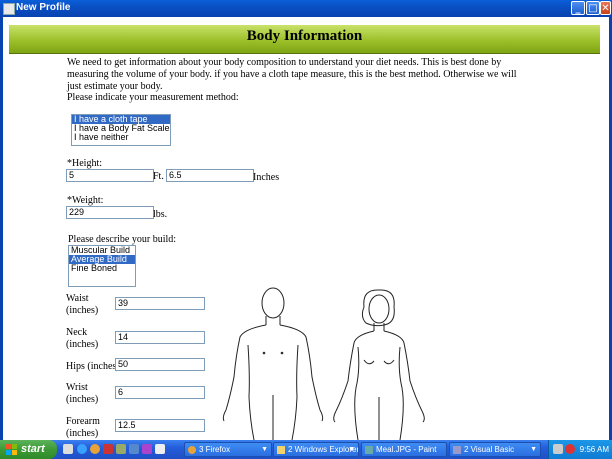  I want to click on build-label: Please describe your build:, so click(122, 239).